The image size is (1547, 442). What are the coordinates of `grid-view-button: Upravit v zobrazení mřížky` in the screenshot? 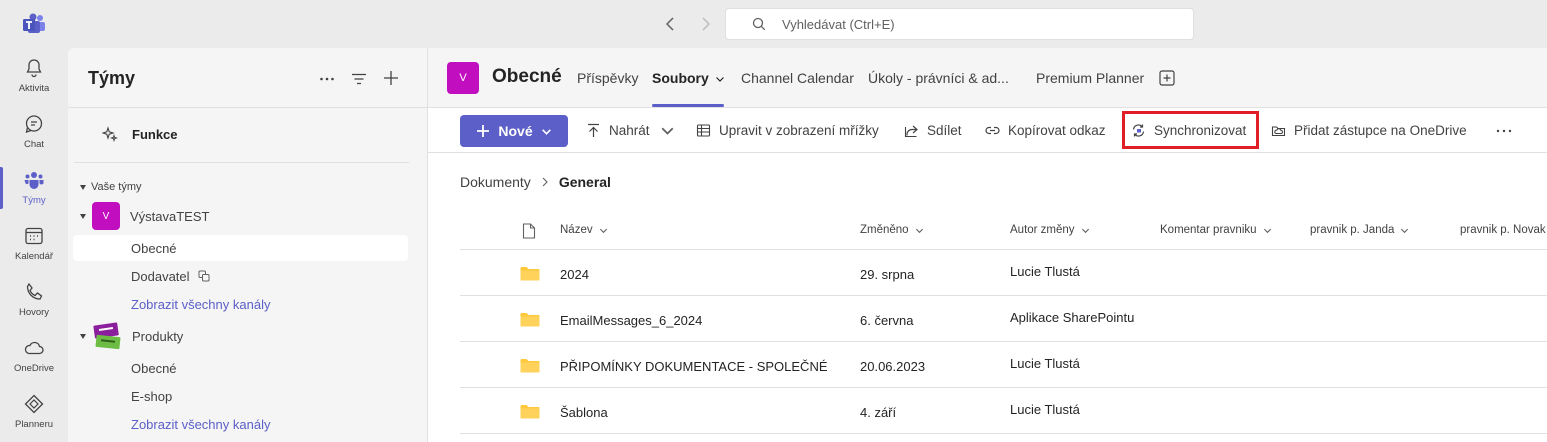 It's located at (787, 130).